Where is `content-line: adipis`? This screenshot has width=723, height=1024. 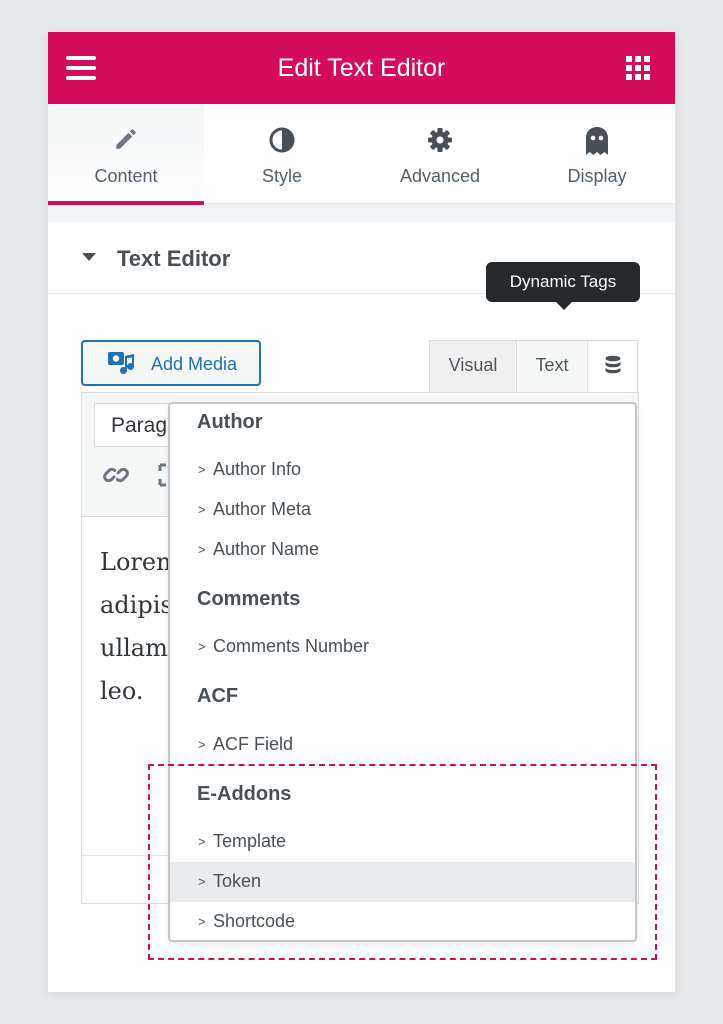 content-line: adipis is located at coordinates (136, 605).